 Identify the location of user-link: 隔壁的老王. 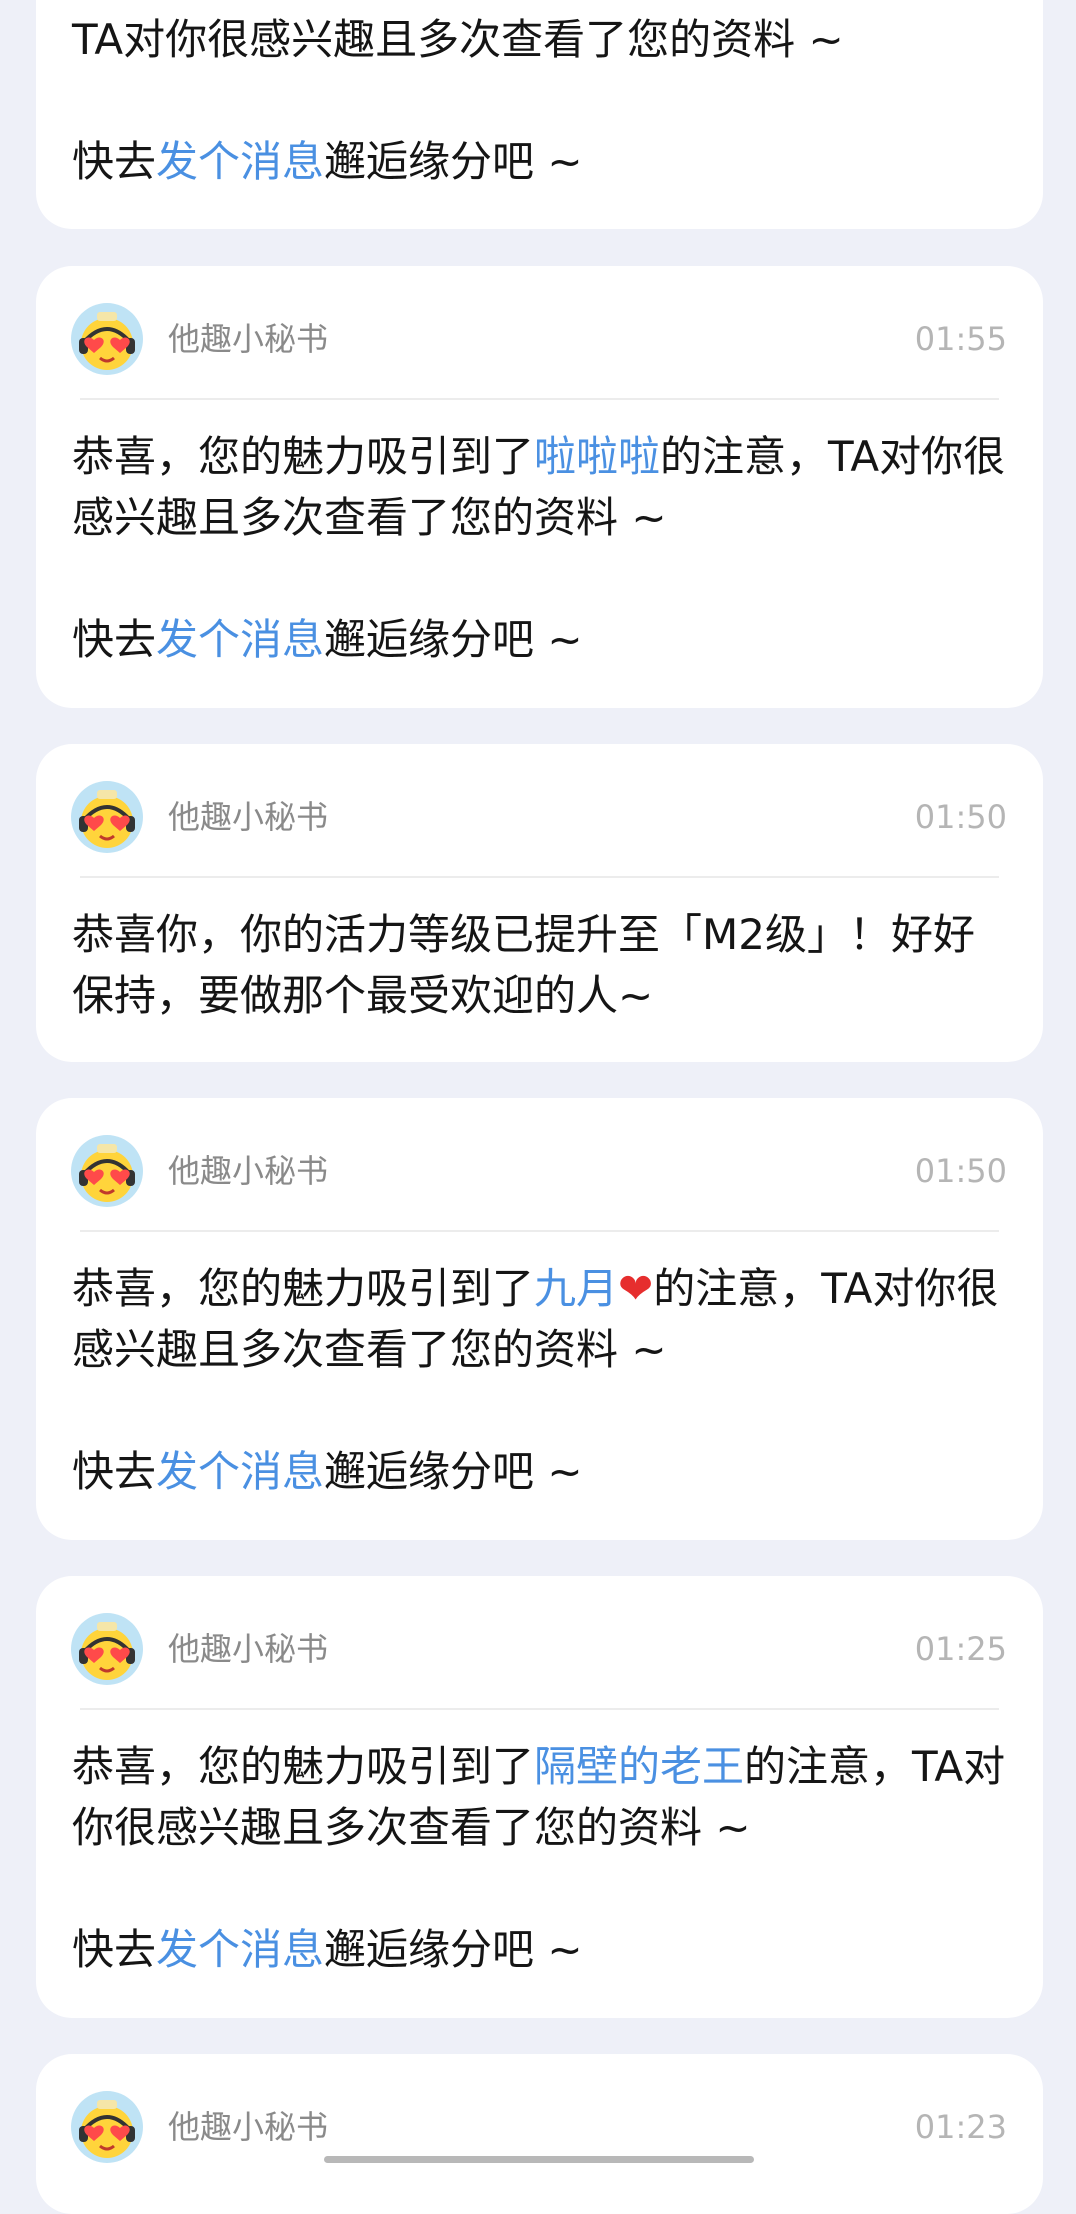
(639, 1766).